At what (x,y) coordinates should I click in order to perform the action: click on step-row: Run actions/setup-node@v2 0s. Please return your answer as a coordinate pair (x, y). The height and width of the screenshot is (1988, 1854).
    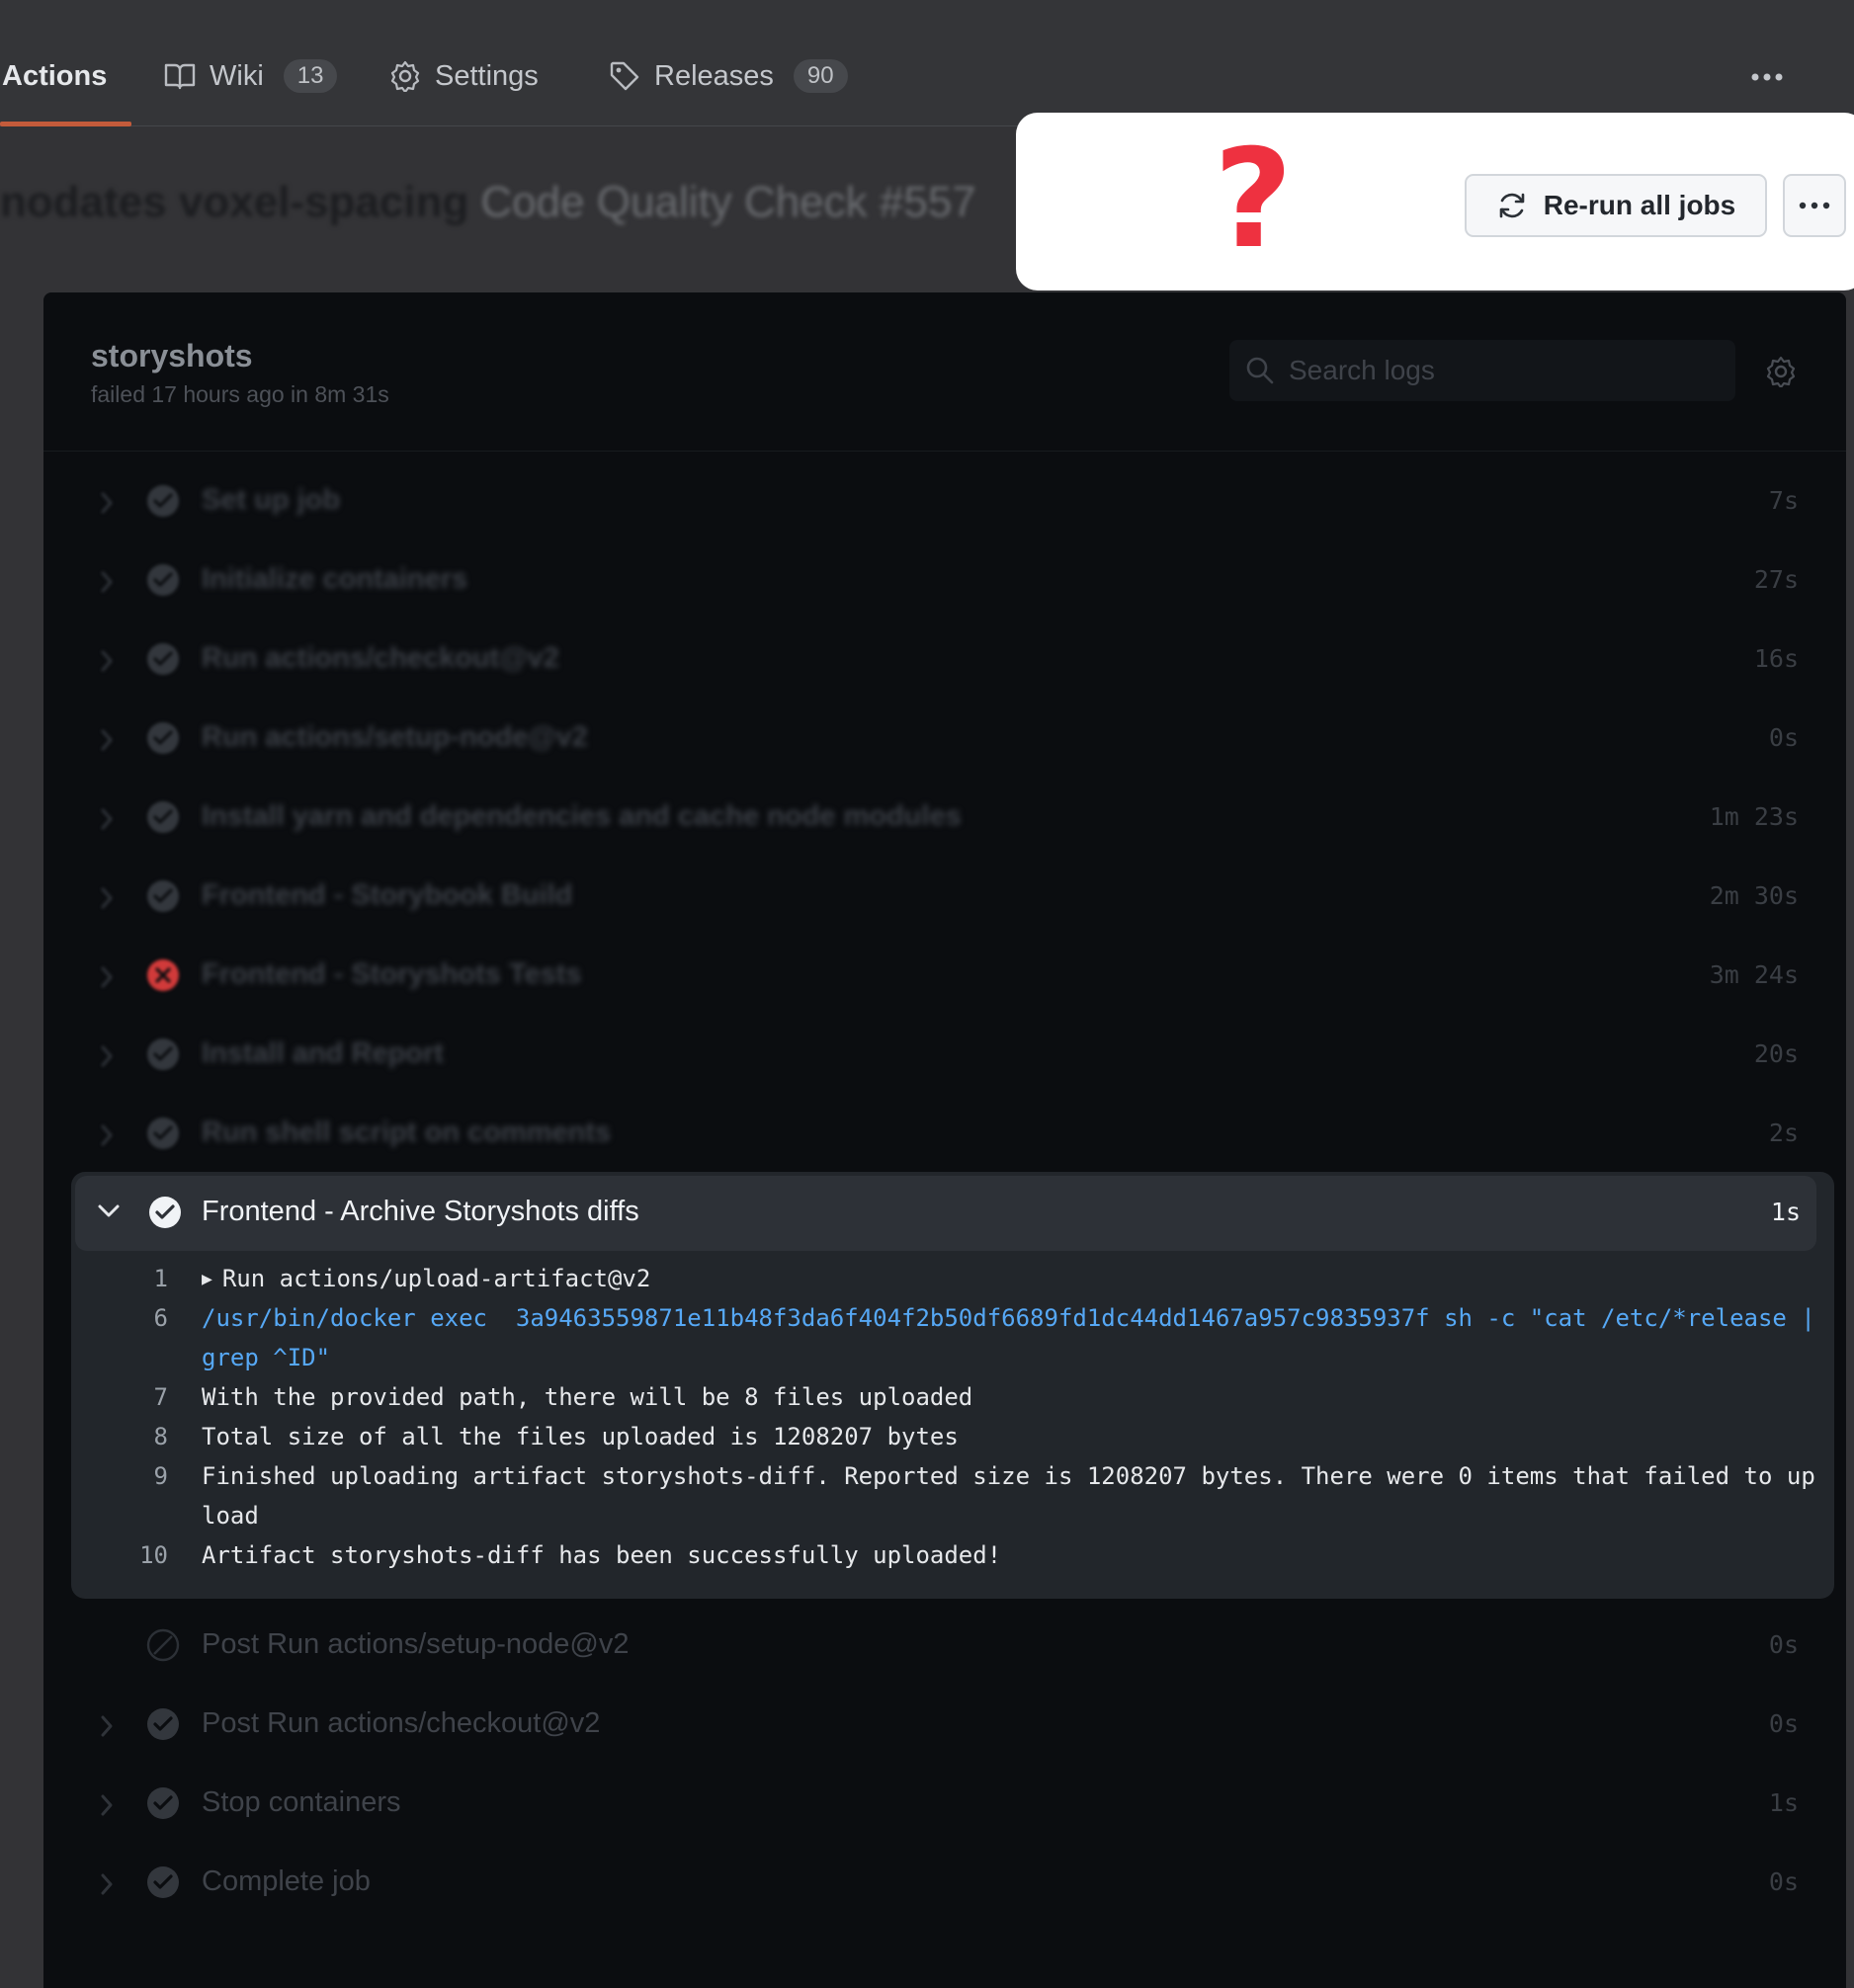
    Looking at the image, I should click on (944, 739).